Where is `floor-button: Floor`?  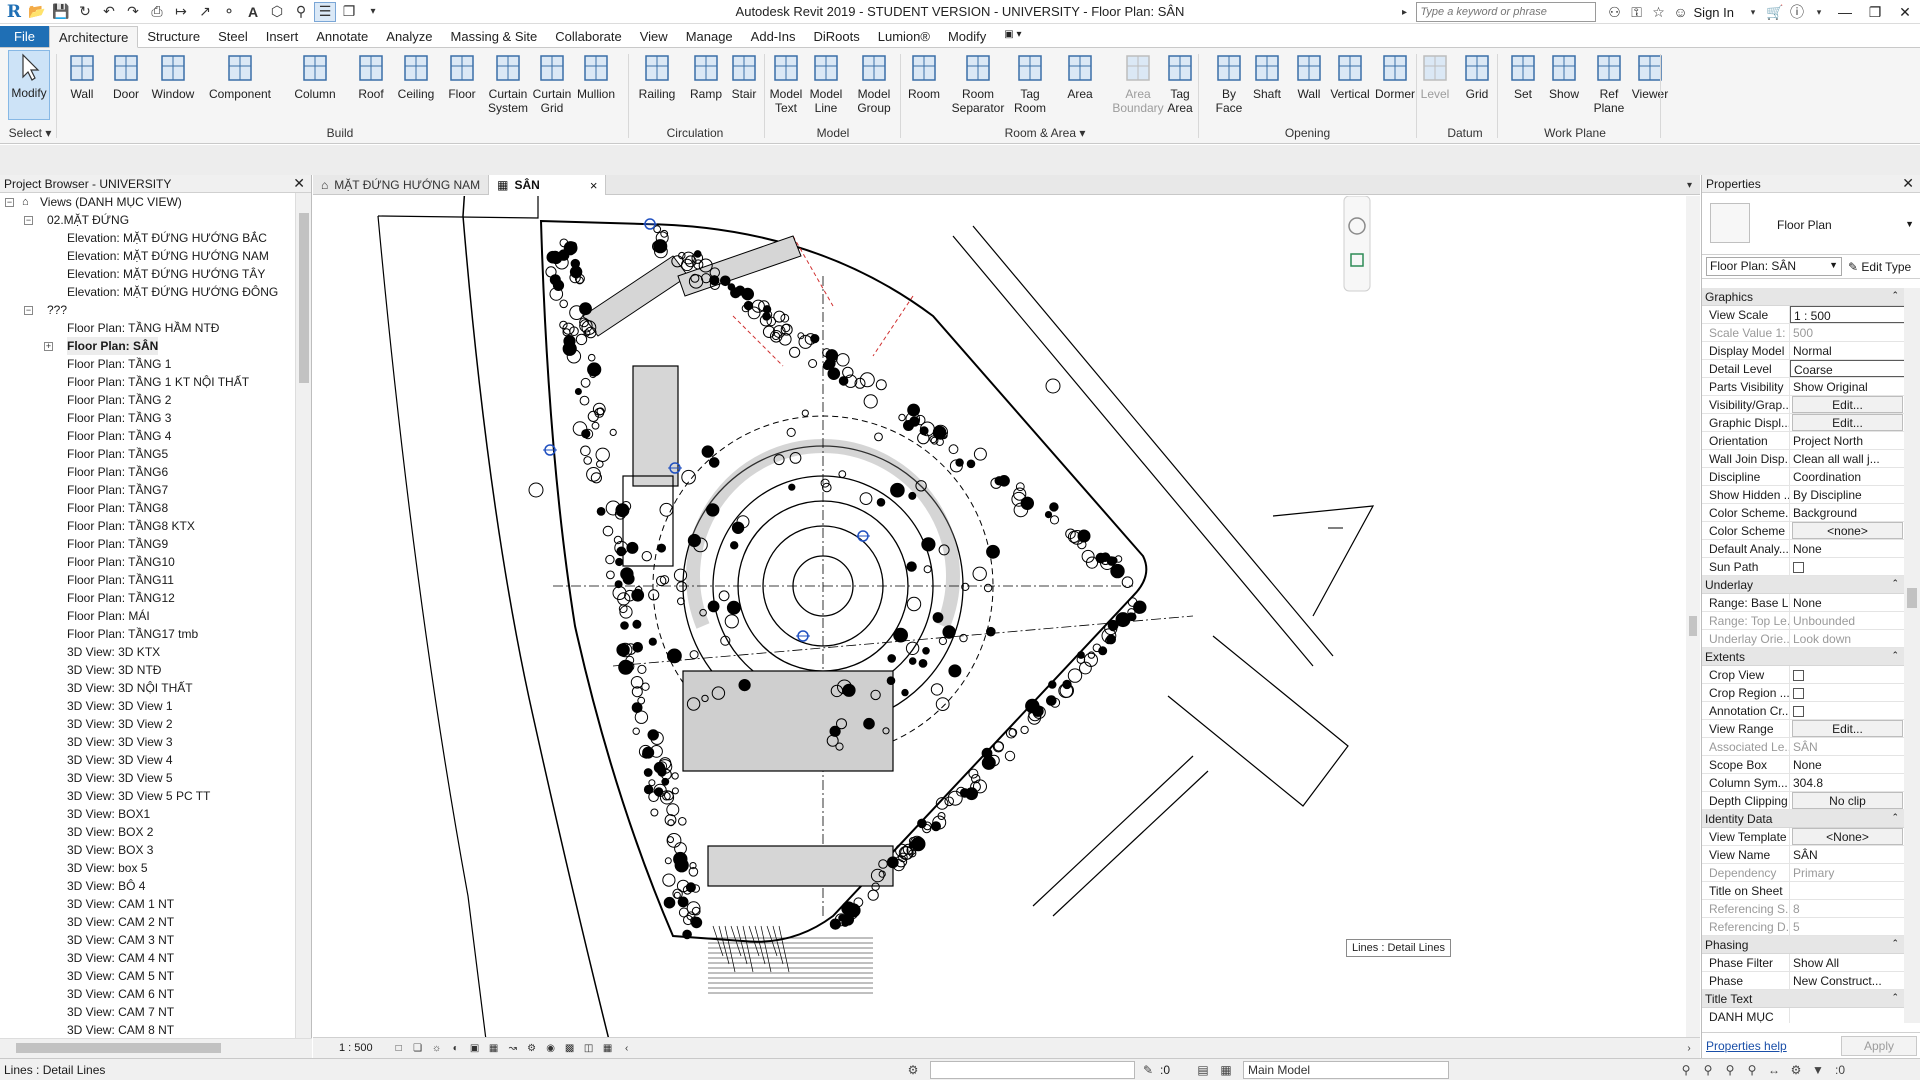 floor-button: Floor is located at coordinates (462, 88).